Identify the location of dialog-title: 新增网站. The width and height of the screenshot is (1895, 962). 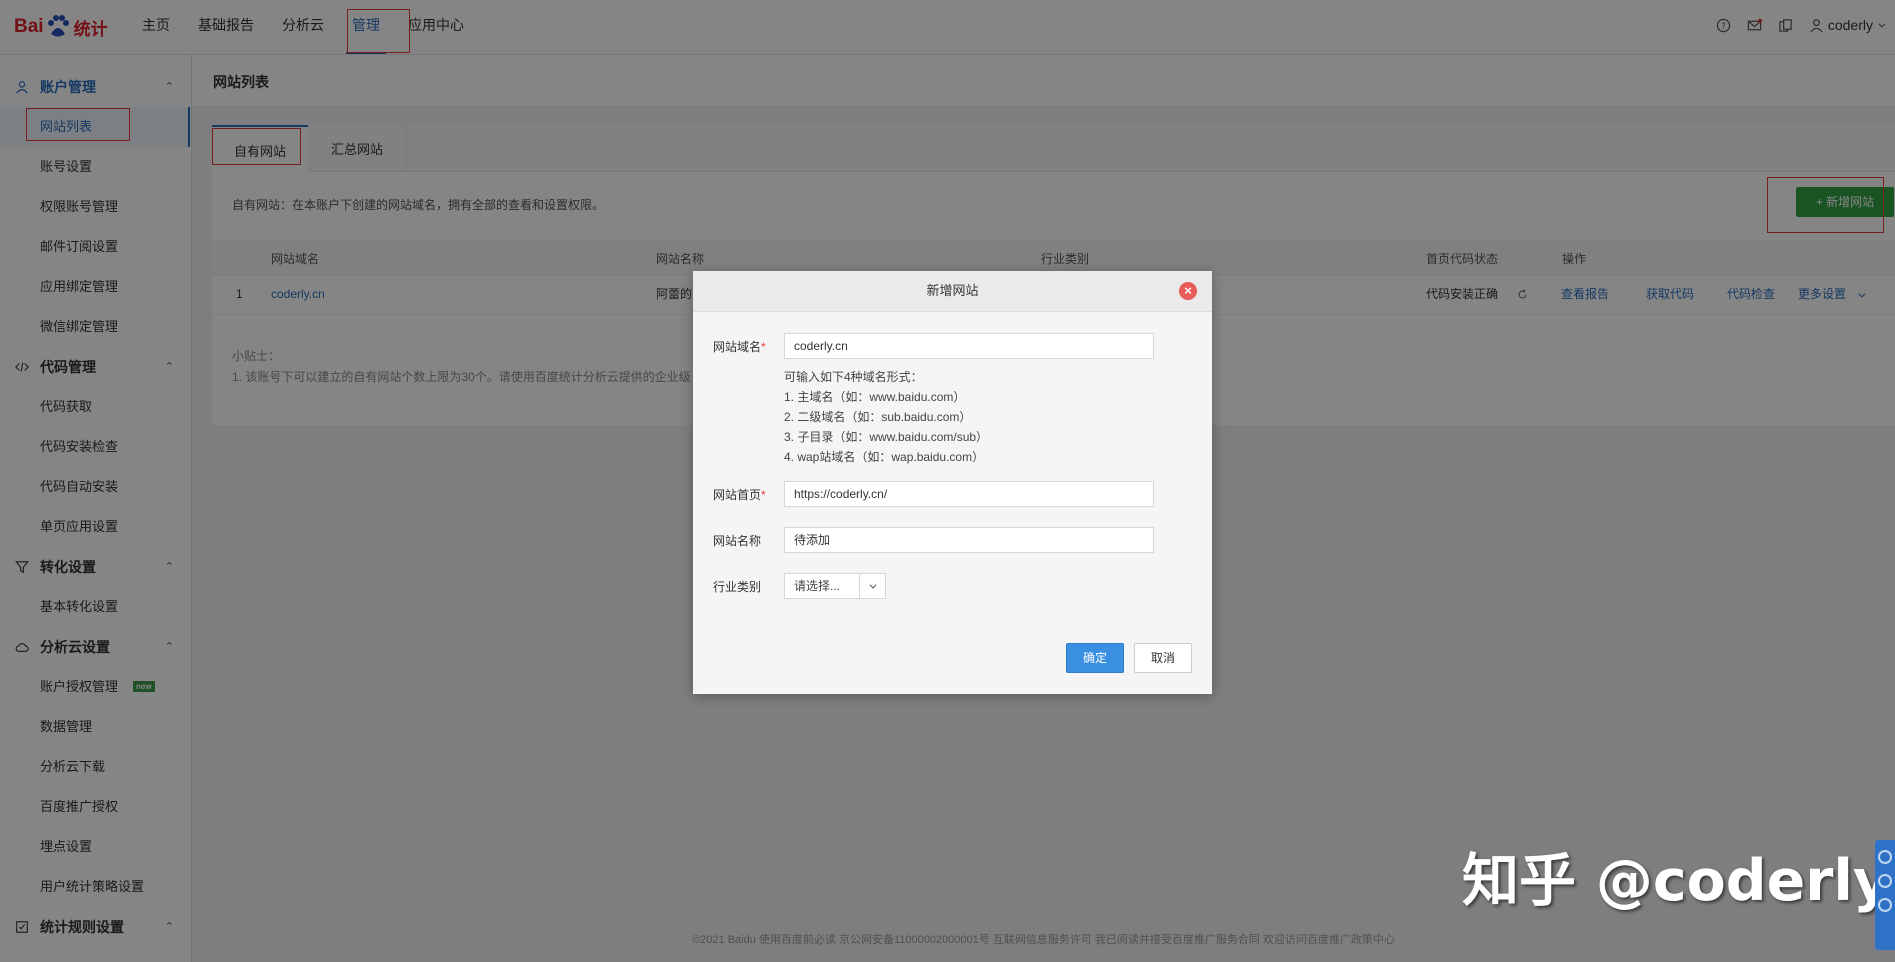
(952, 290).